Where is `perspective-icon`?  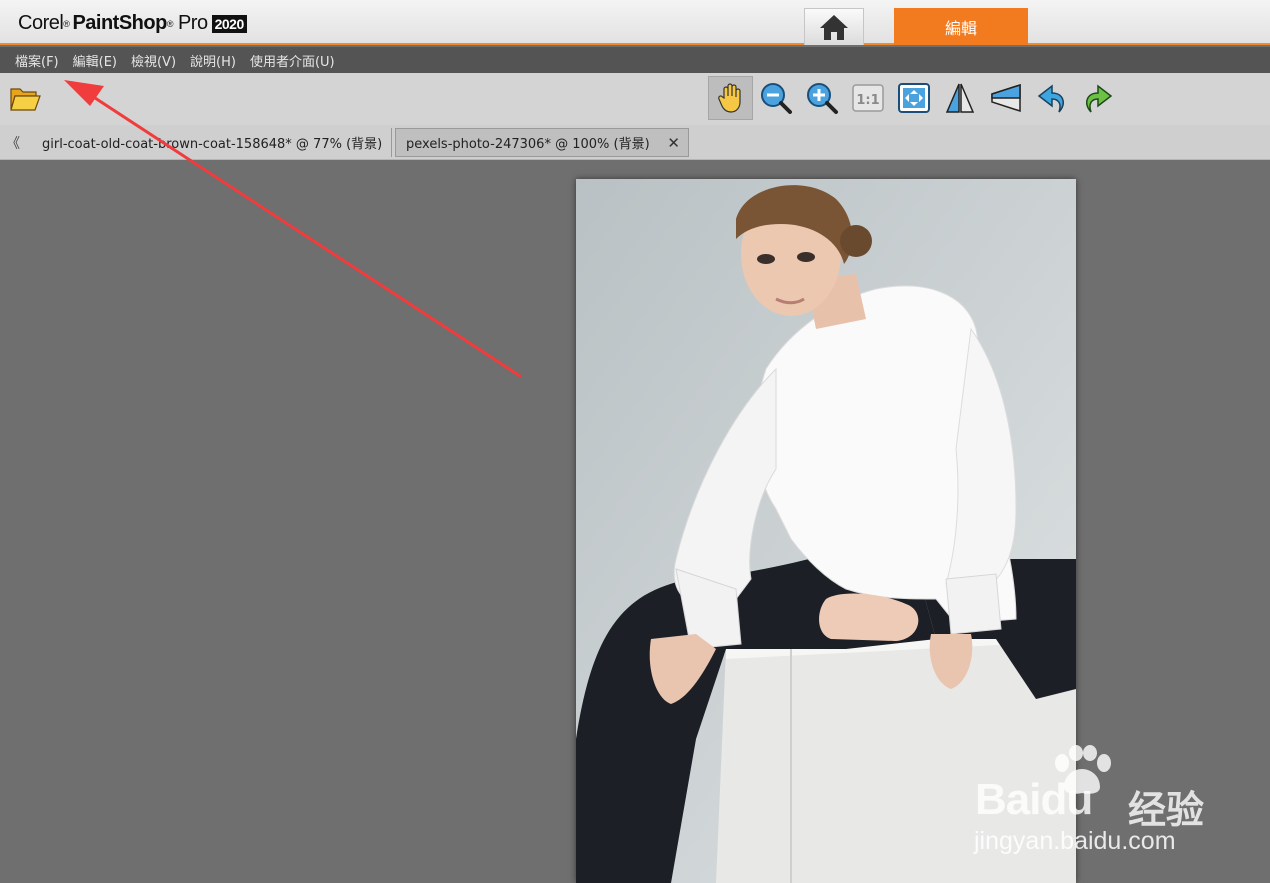
perspective-icon is located at coordinates (1006, 98).